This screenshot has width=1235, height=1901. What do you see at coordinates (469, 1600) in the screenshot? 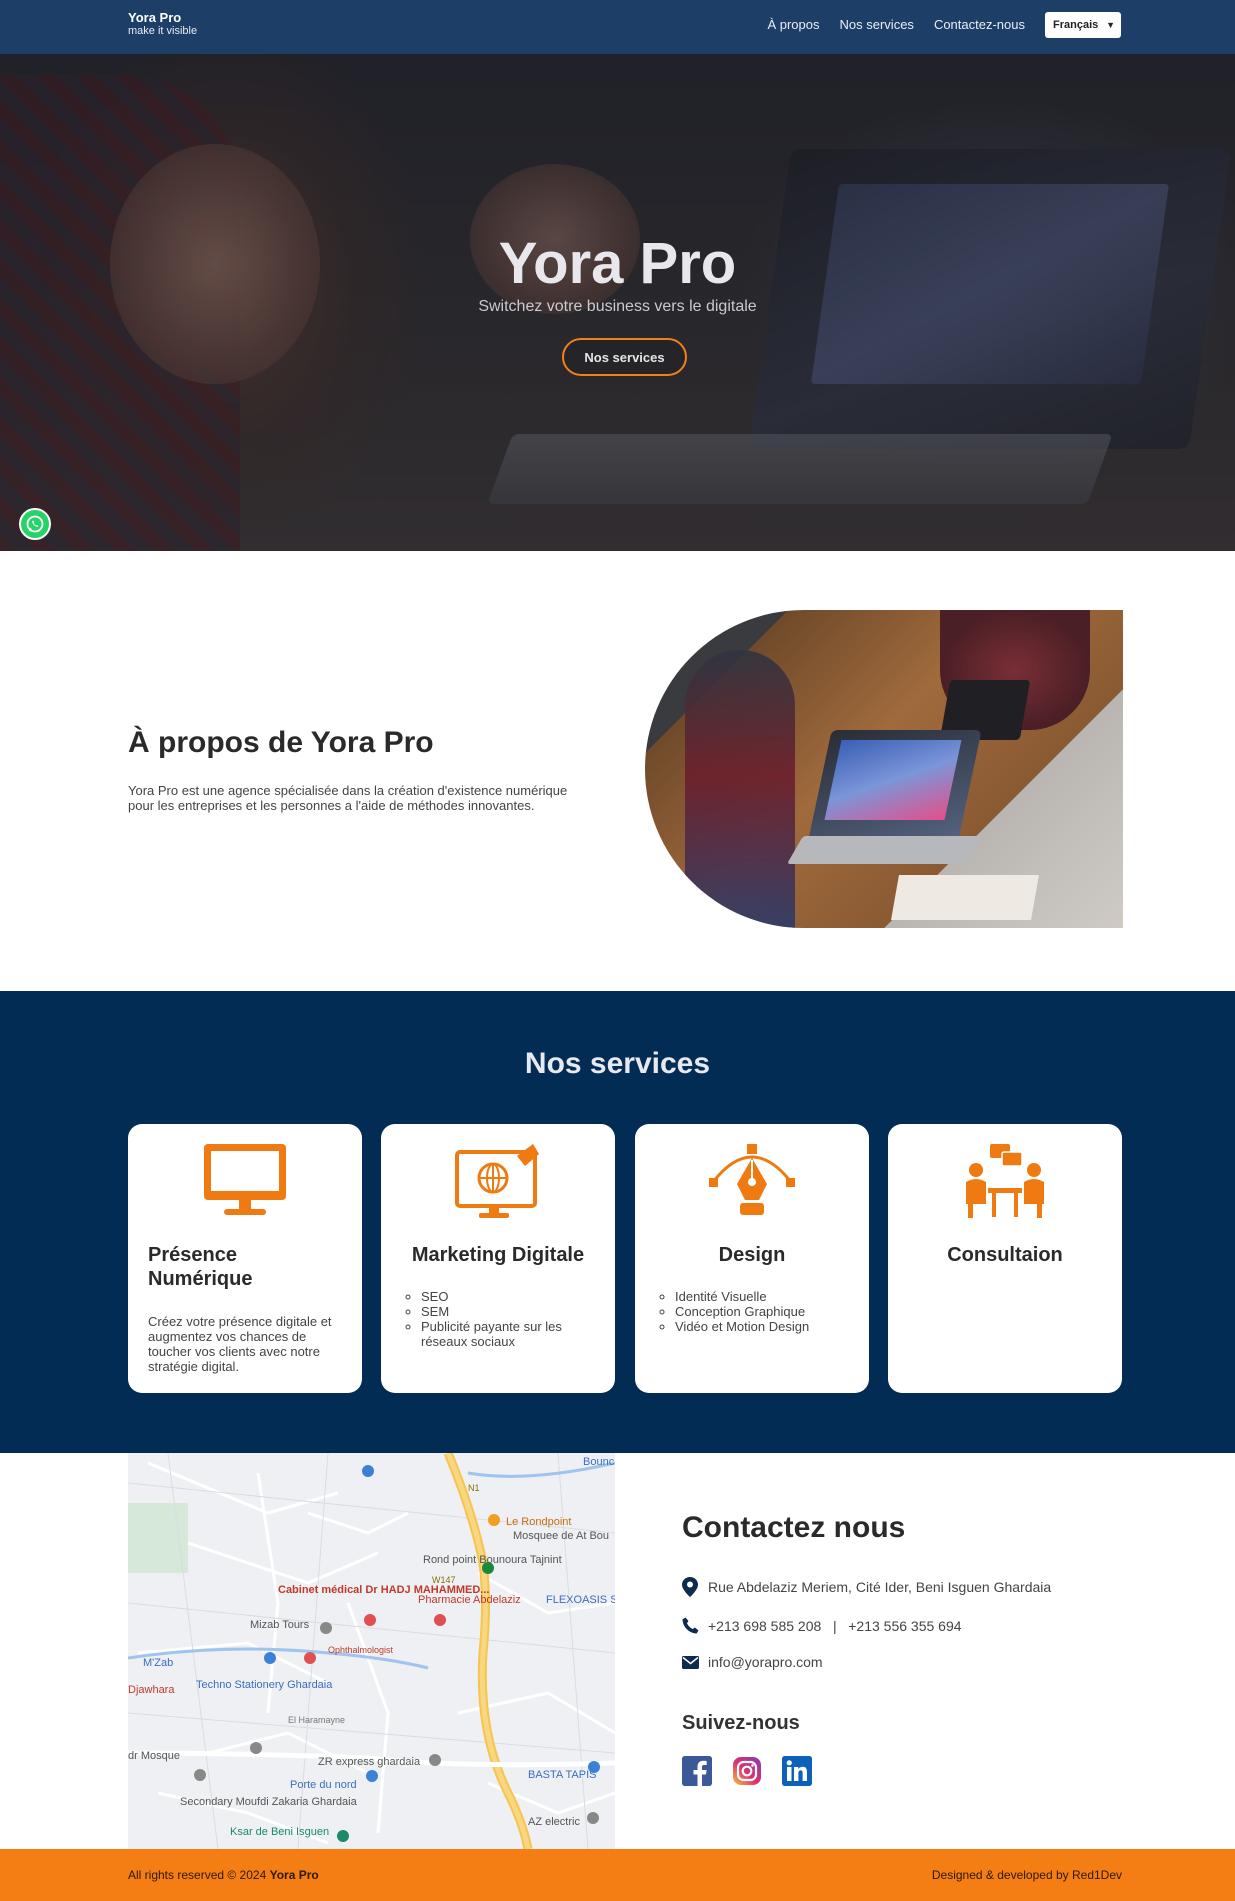
I see `map-label: Pharmacie Abdelaziz` at bounding box center [469, 1600].